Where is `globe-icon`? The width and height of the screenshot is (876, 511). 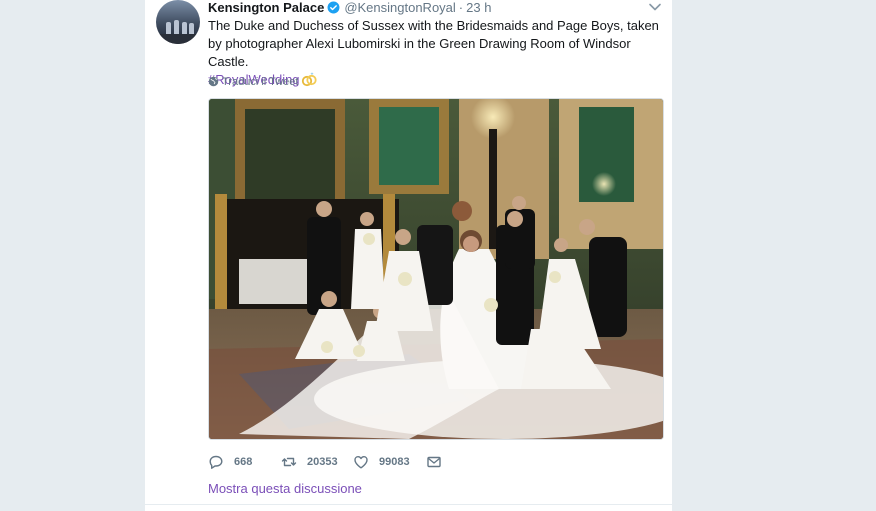
globe-icon is located at coordinates (213, 81).